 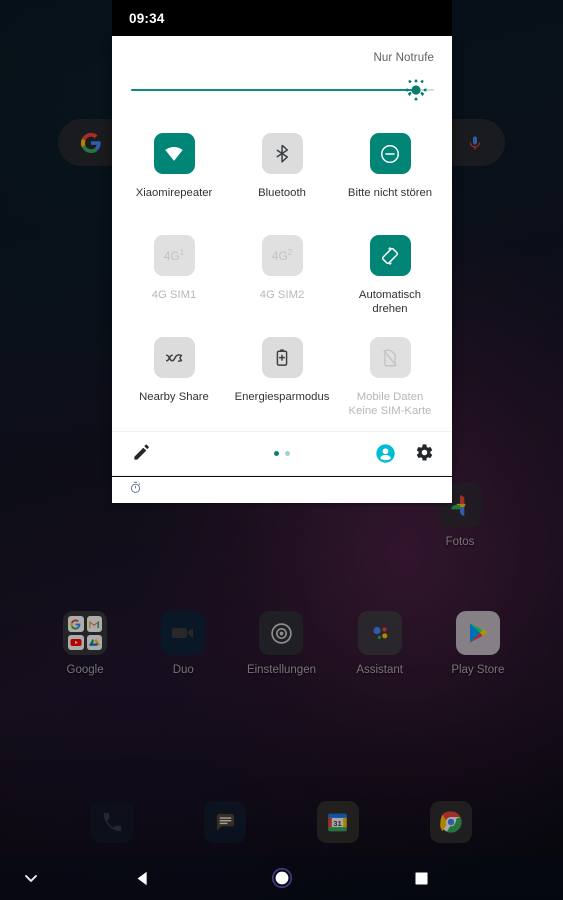 What do you see at coordinates (174, 357) in the screenshot?
I see `nearby-share-icon` at bounding box center [174, 357].